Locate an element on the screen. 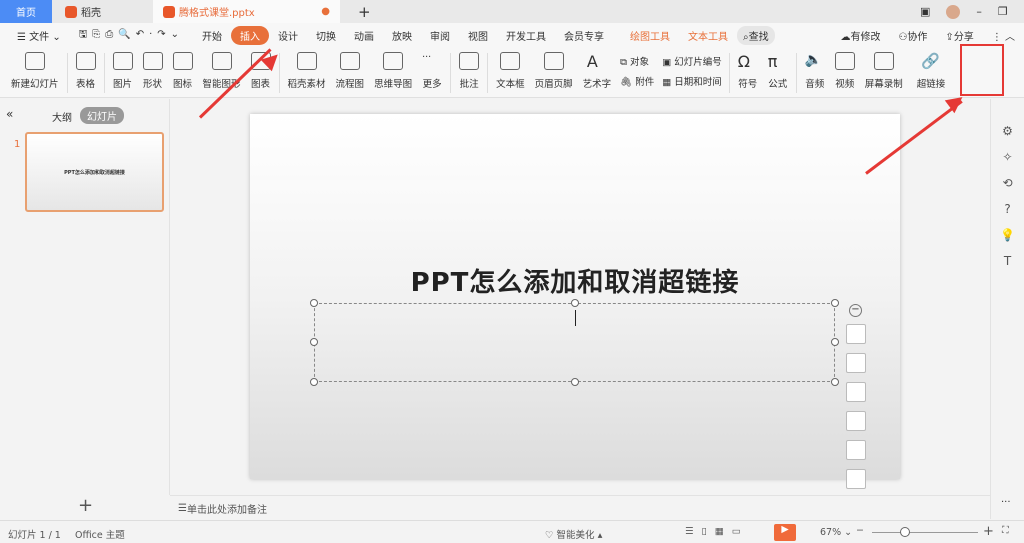  replace-icon: ⟲ is located at coordinates (1007, 183).